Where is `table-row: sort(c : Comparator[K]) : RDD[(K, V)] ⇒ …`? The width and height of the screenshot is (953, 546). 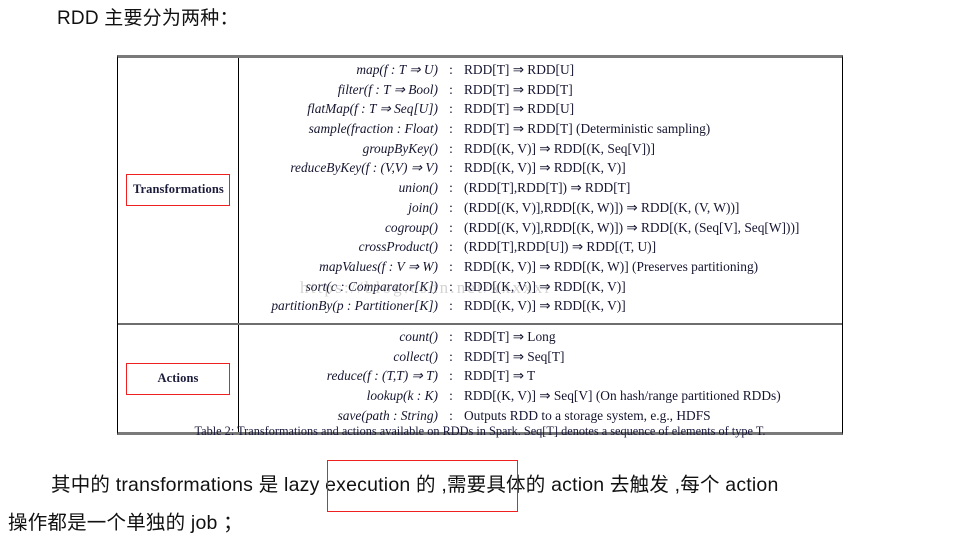 table-row: sort(c : Comparator[K]) : RDD[(K, V)] ⇒ … is located at coordinates (540, 289).